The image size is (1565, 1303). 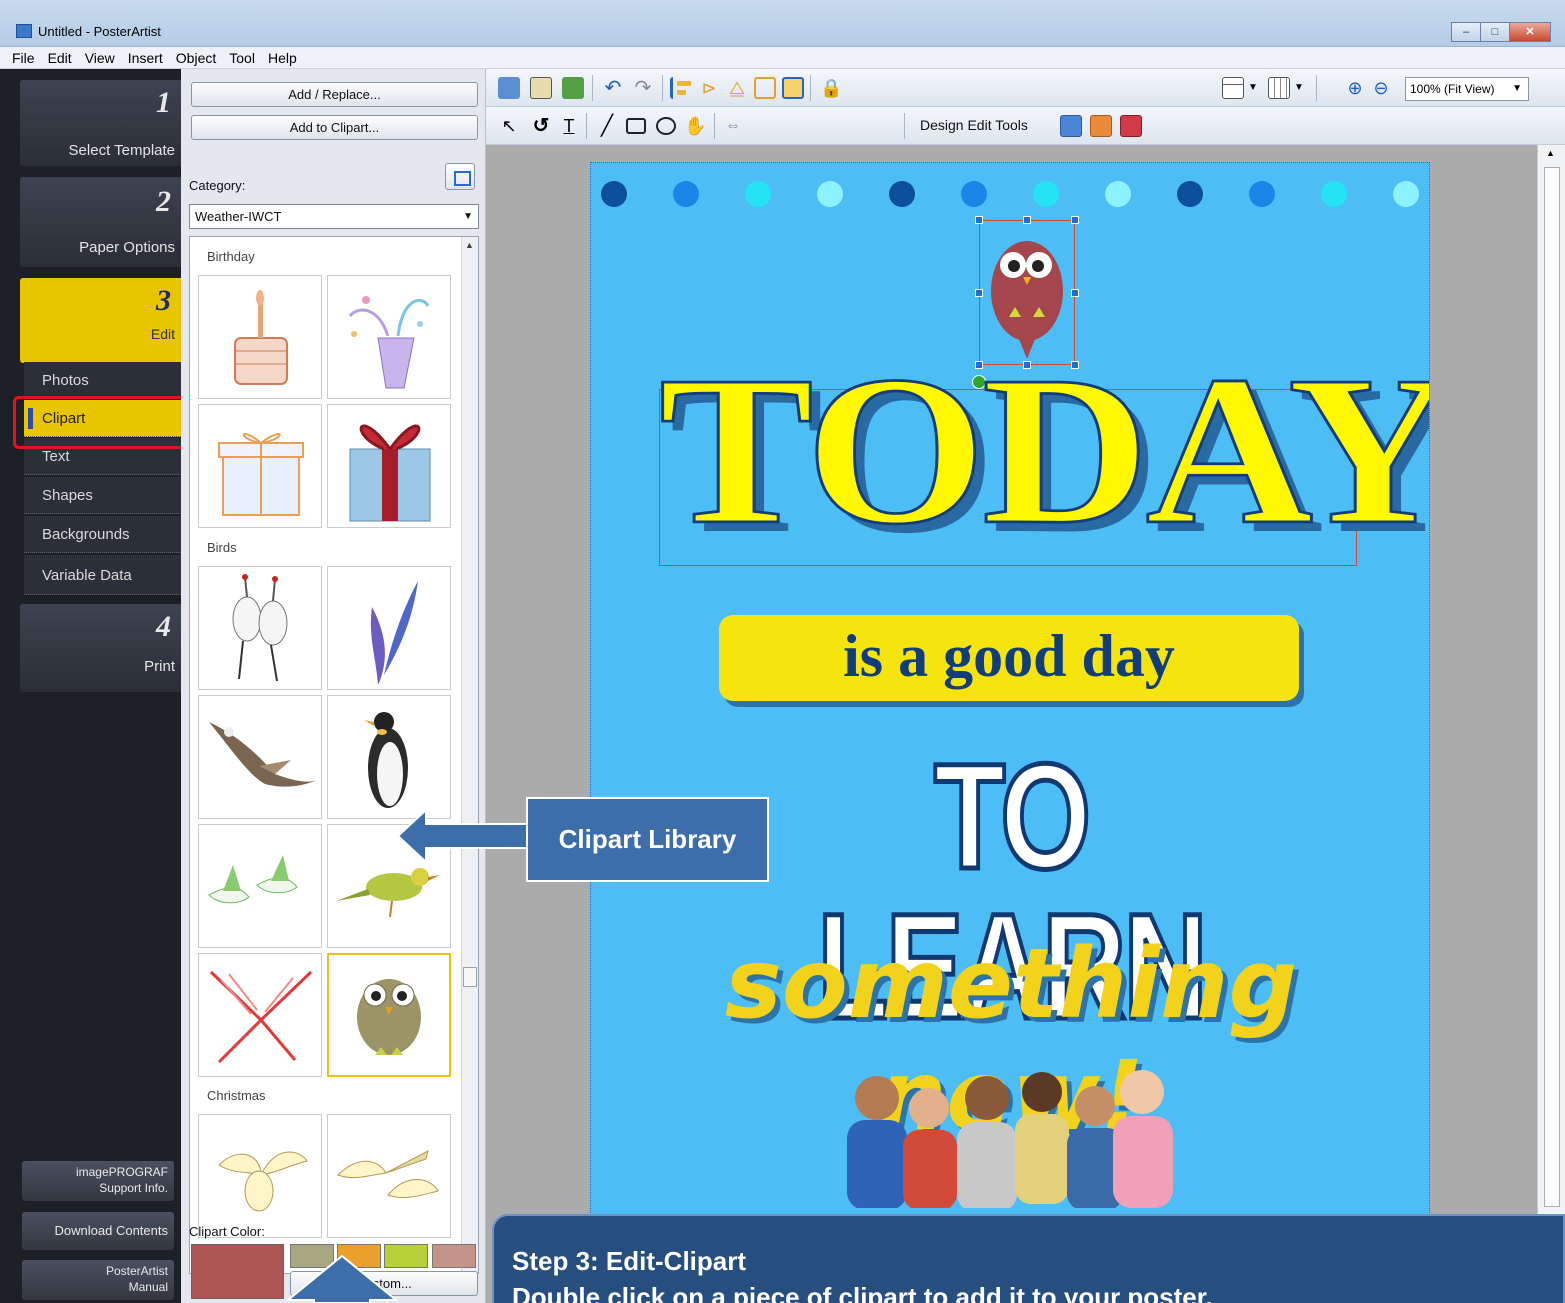 What do you see at coordinates (102, 495) in the screenshot?
I see `subitem-shapes: Shapes` at bounding box center [102, 495].